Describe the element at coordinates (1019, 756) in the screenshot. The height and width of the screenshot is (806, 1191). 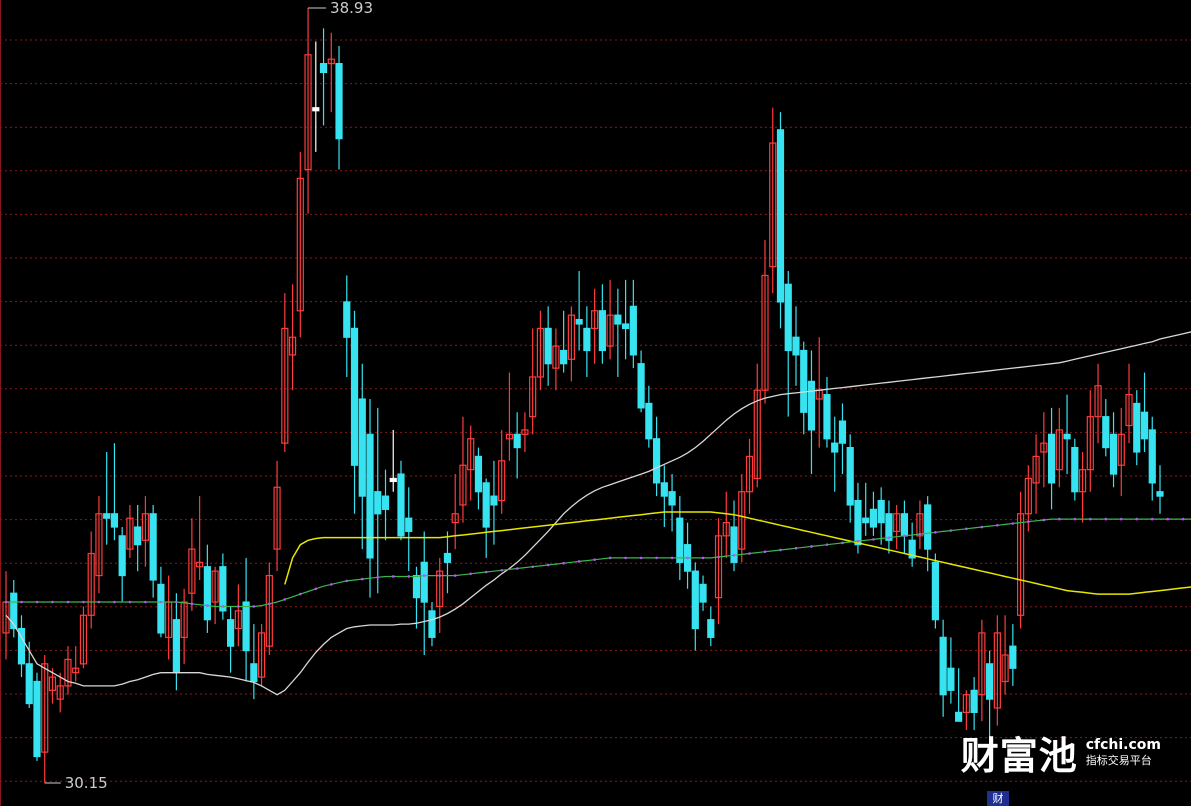
I see `watermark-cn: 财富池` at that location.